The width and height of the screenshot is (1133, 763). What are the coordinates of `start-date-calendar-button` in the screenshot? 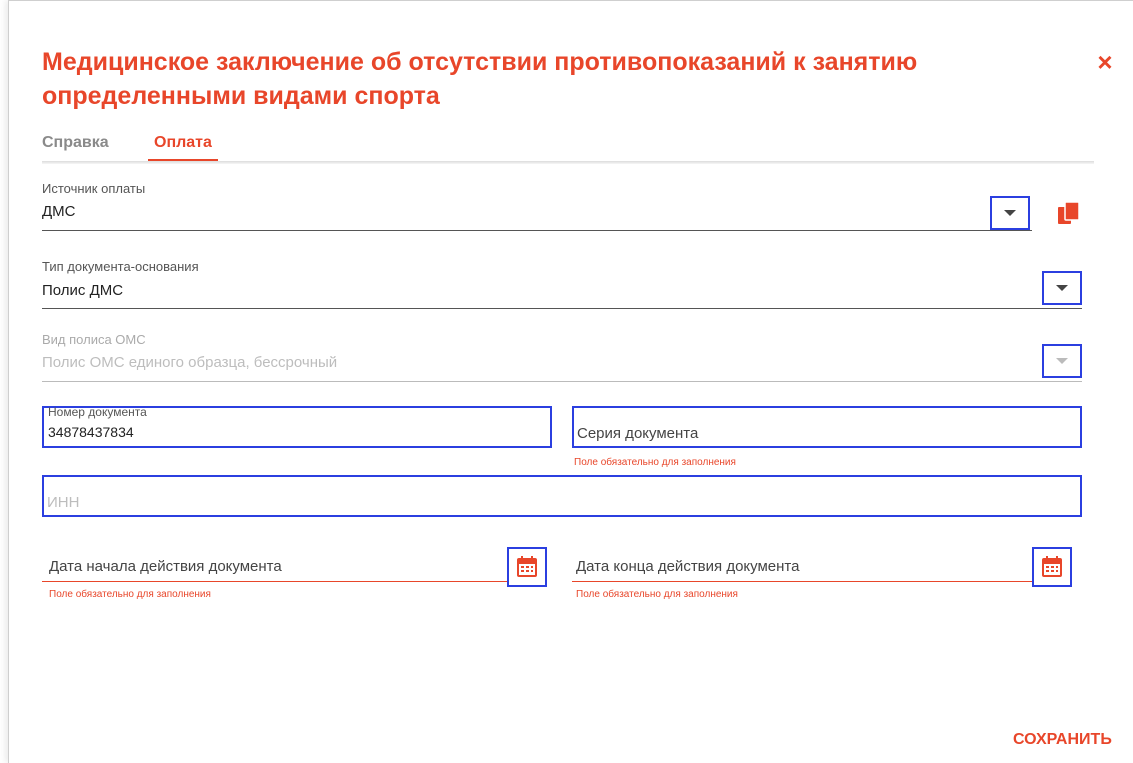 It's located at (527, 567).